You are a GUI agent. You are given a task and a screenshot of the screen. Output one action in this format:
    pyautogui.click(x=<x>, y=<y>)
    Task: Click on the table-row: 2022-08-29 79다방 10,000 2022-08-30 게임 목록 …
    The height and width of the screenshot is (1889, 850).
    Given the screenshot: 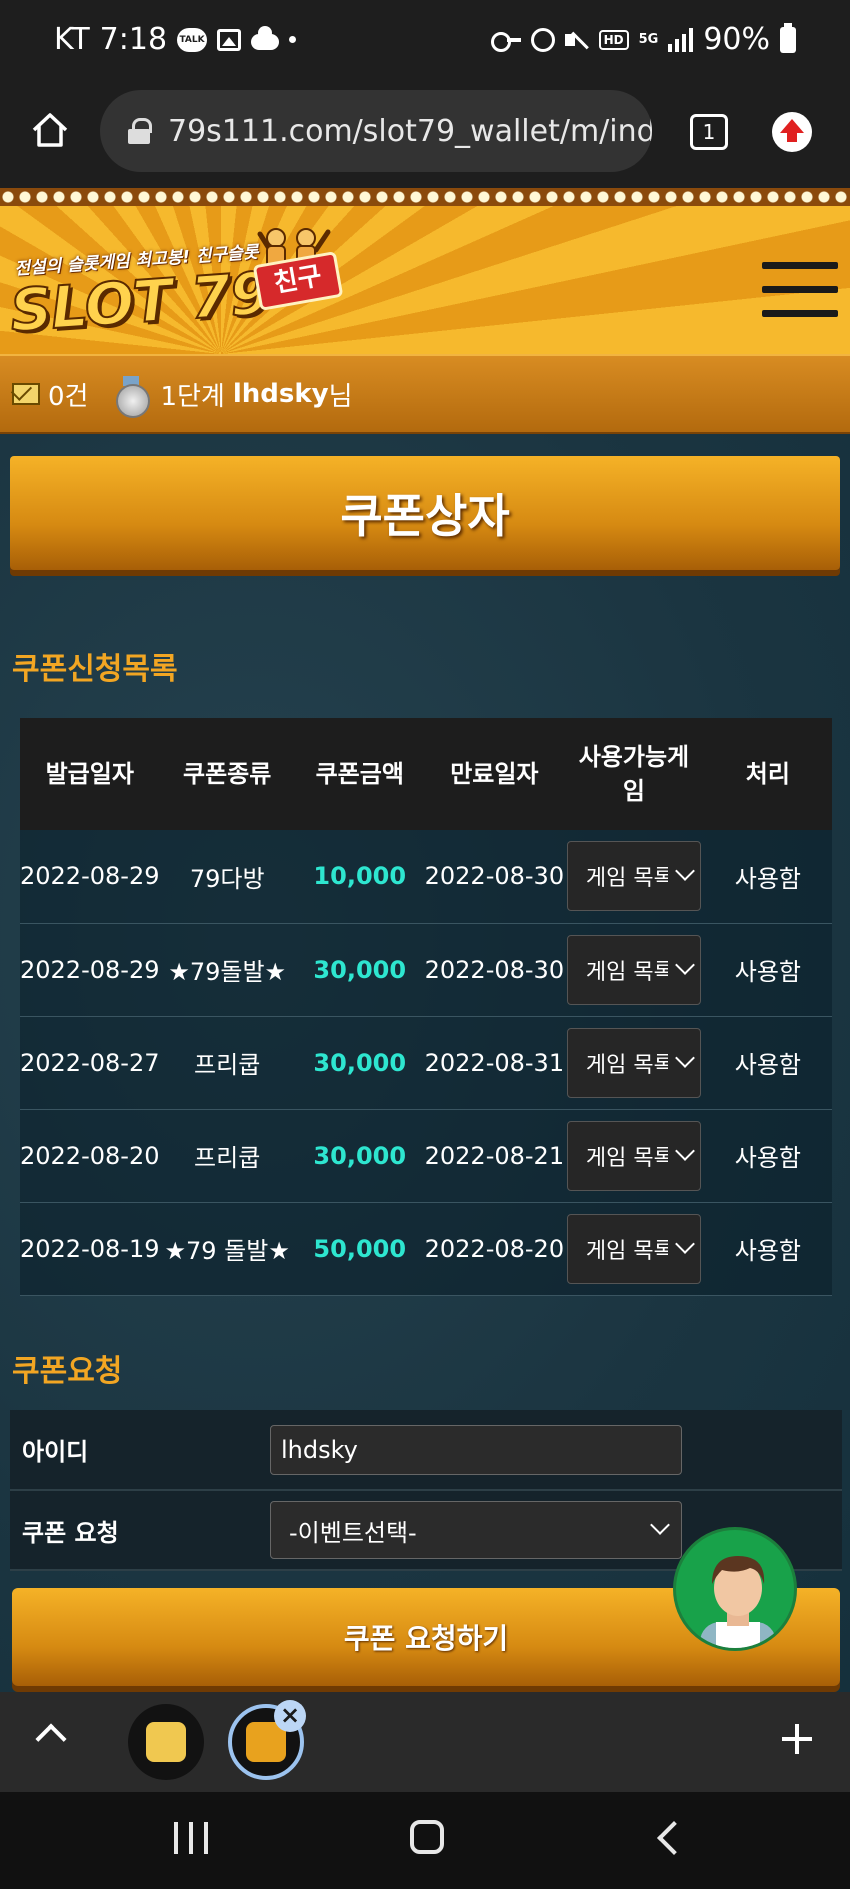 What is the action you would take?
    pyautogui.click(x=426, y=877)
    